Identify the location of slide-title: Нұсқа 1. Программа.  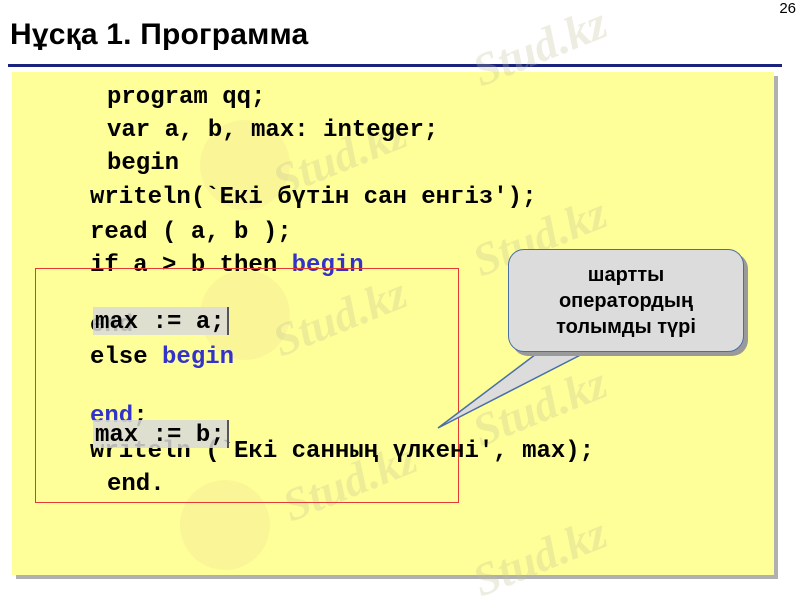
(159, 34).